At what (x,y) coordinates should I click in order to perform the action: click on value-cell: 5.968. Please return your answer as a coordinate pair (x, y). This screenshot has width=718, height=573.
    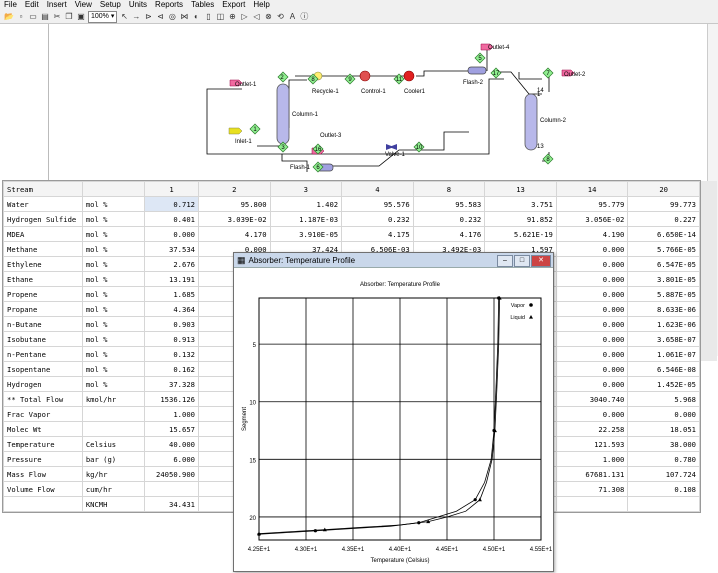
    Looking at the image, I should click on (663, 399).